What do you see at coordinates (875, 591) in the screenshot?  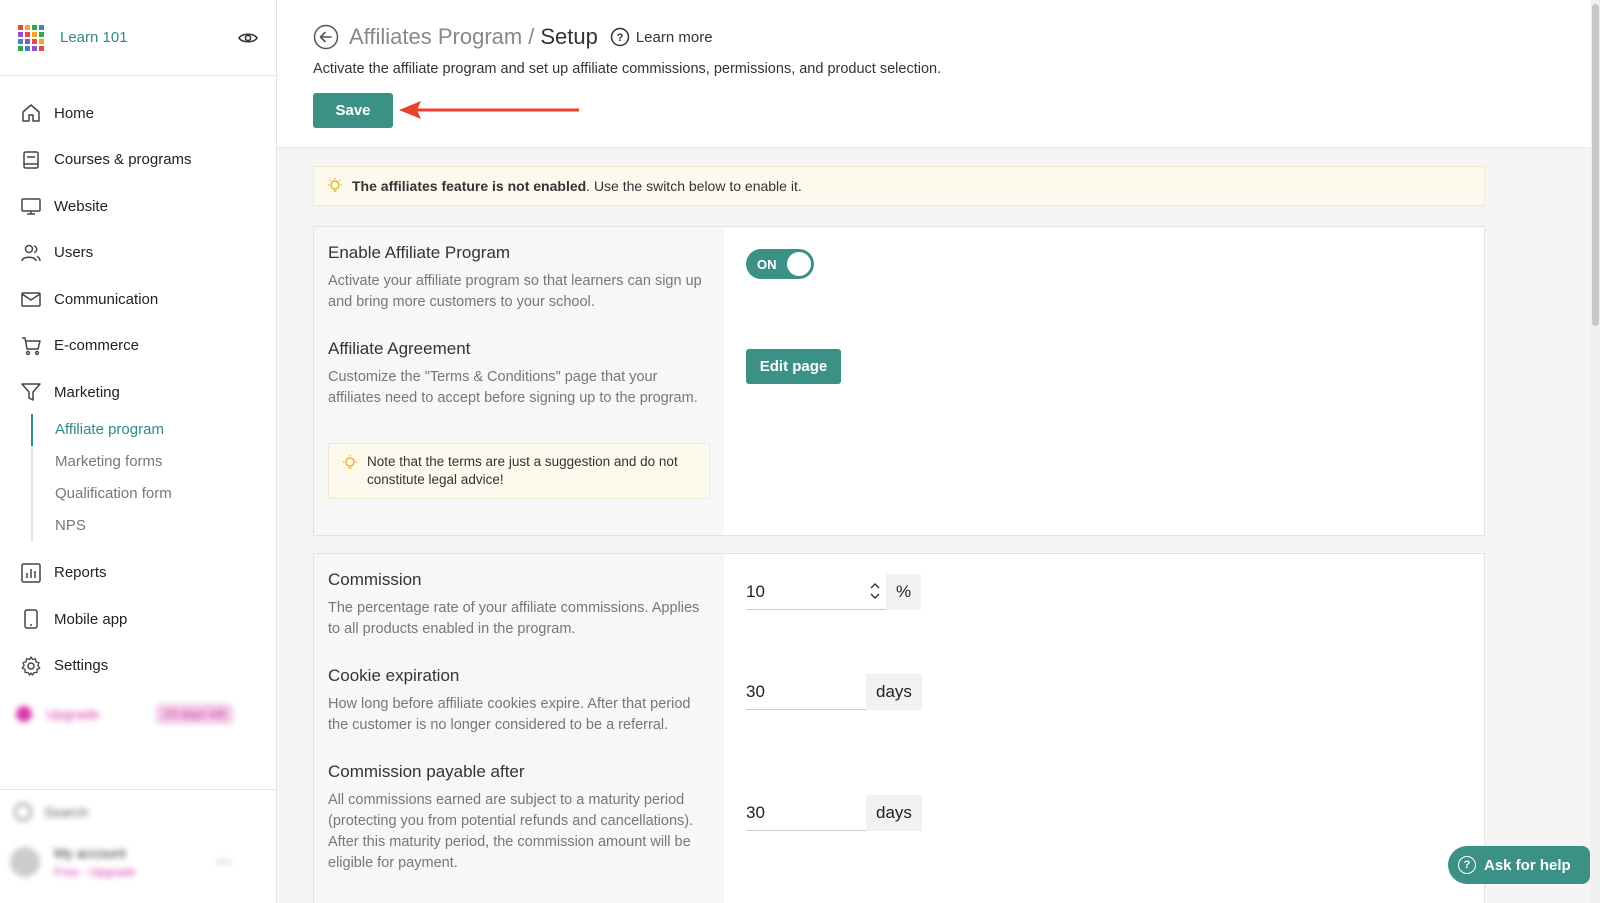 I see `stepper-icon` at bounding box center [875, 591].